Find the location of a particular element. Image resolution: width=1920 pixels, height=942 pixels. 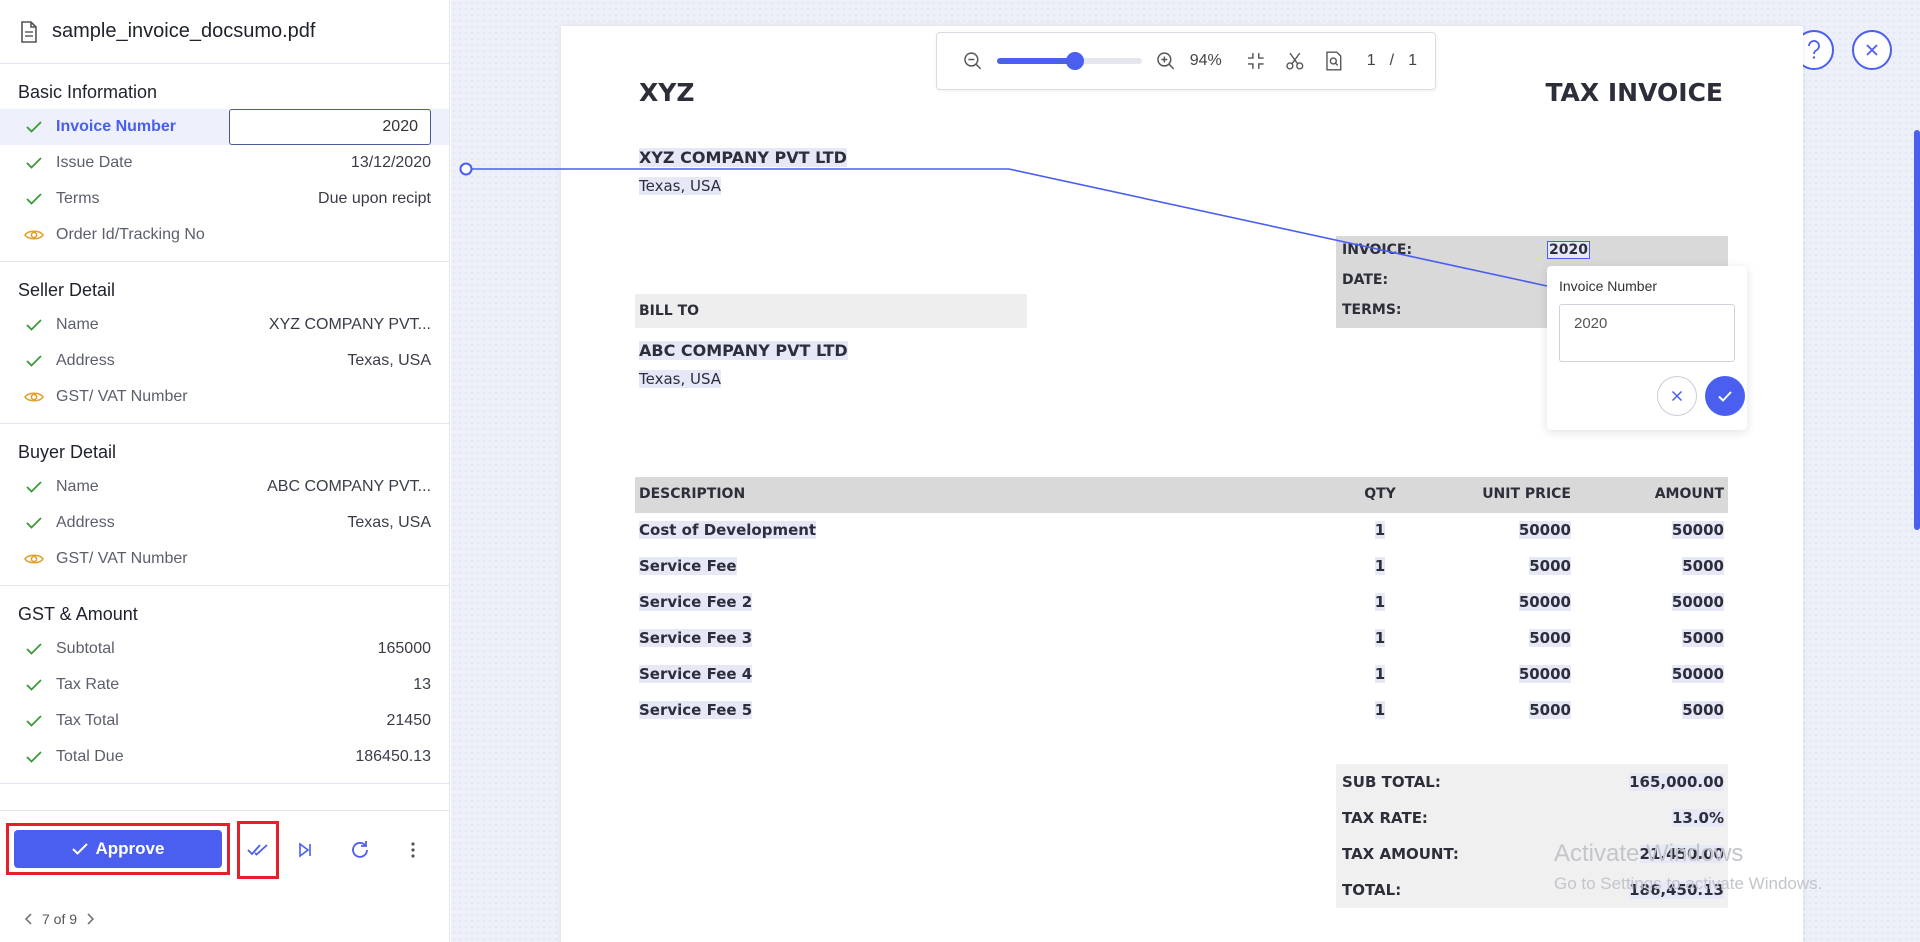

approve-all-button is located at coordinates (258, 850).